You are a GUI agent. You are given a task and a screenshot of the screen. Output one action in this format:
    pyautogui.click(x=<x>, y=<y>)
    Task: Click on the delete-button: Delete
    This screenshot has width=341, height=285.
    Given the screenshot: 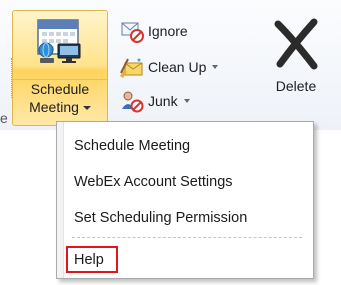 What is the action you would take?
    pyautogui.click(x=296, y=68)
    